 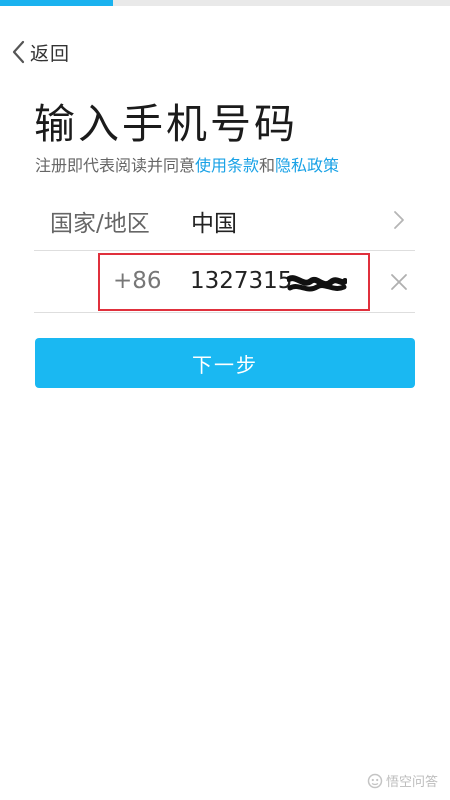 I want to click on country-code: +86, so click(x=137, y=281).